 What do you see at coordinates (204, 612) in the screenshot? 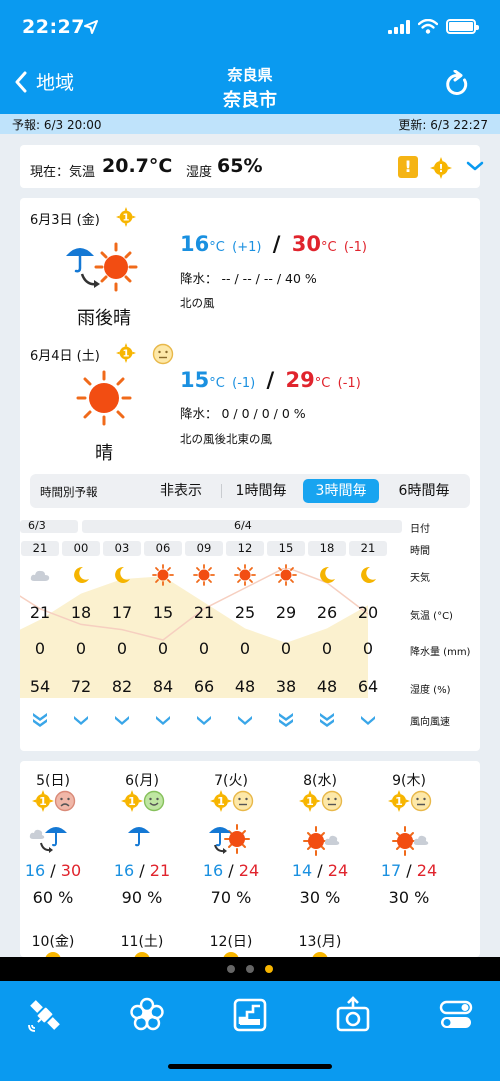
I see `temp-cell: 21` at bounding box center [204, 612].